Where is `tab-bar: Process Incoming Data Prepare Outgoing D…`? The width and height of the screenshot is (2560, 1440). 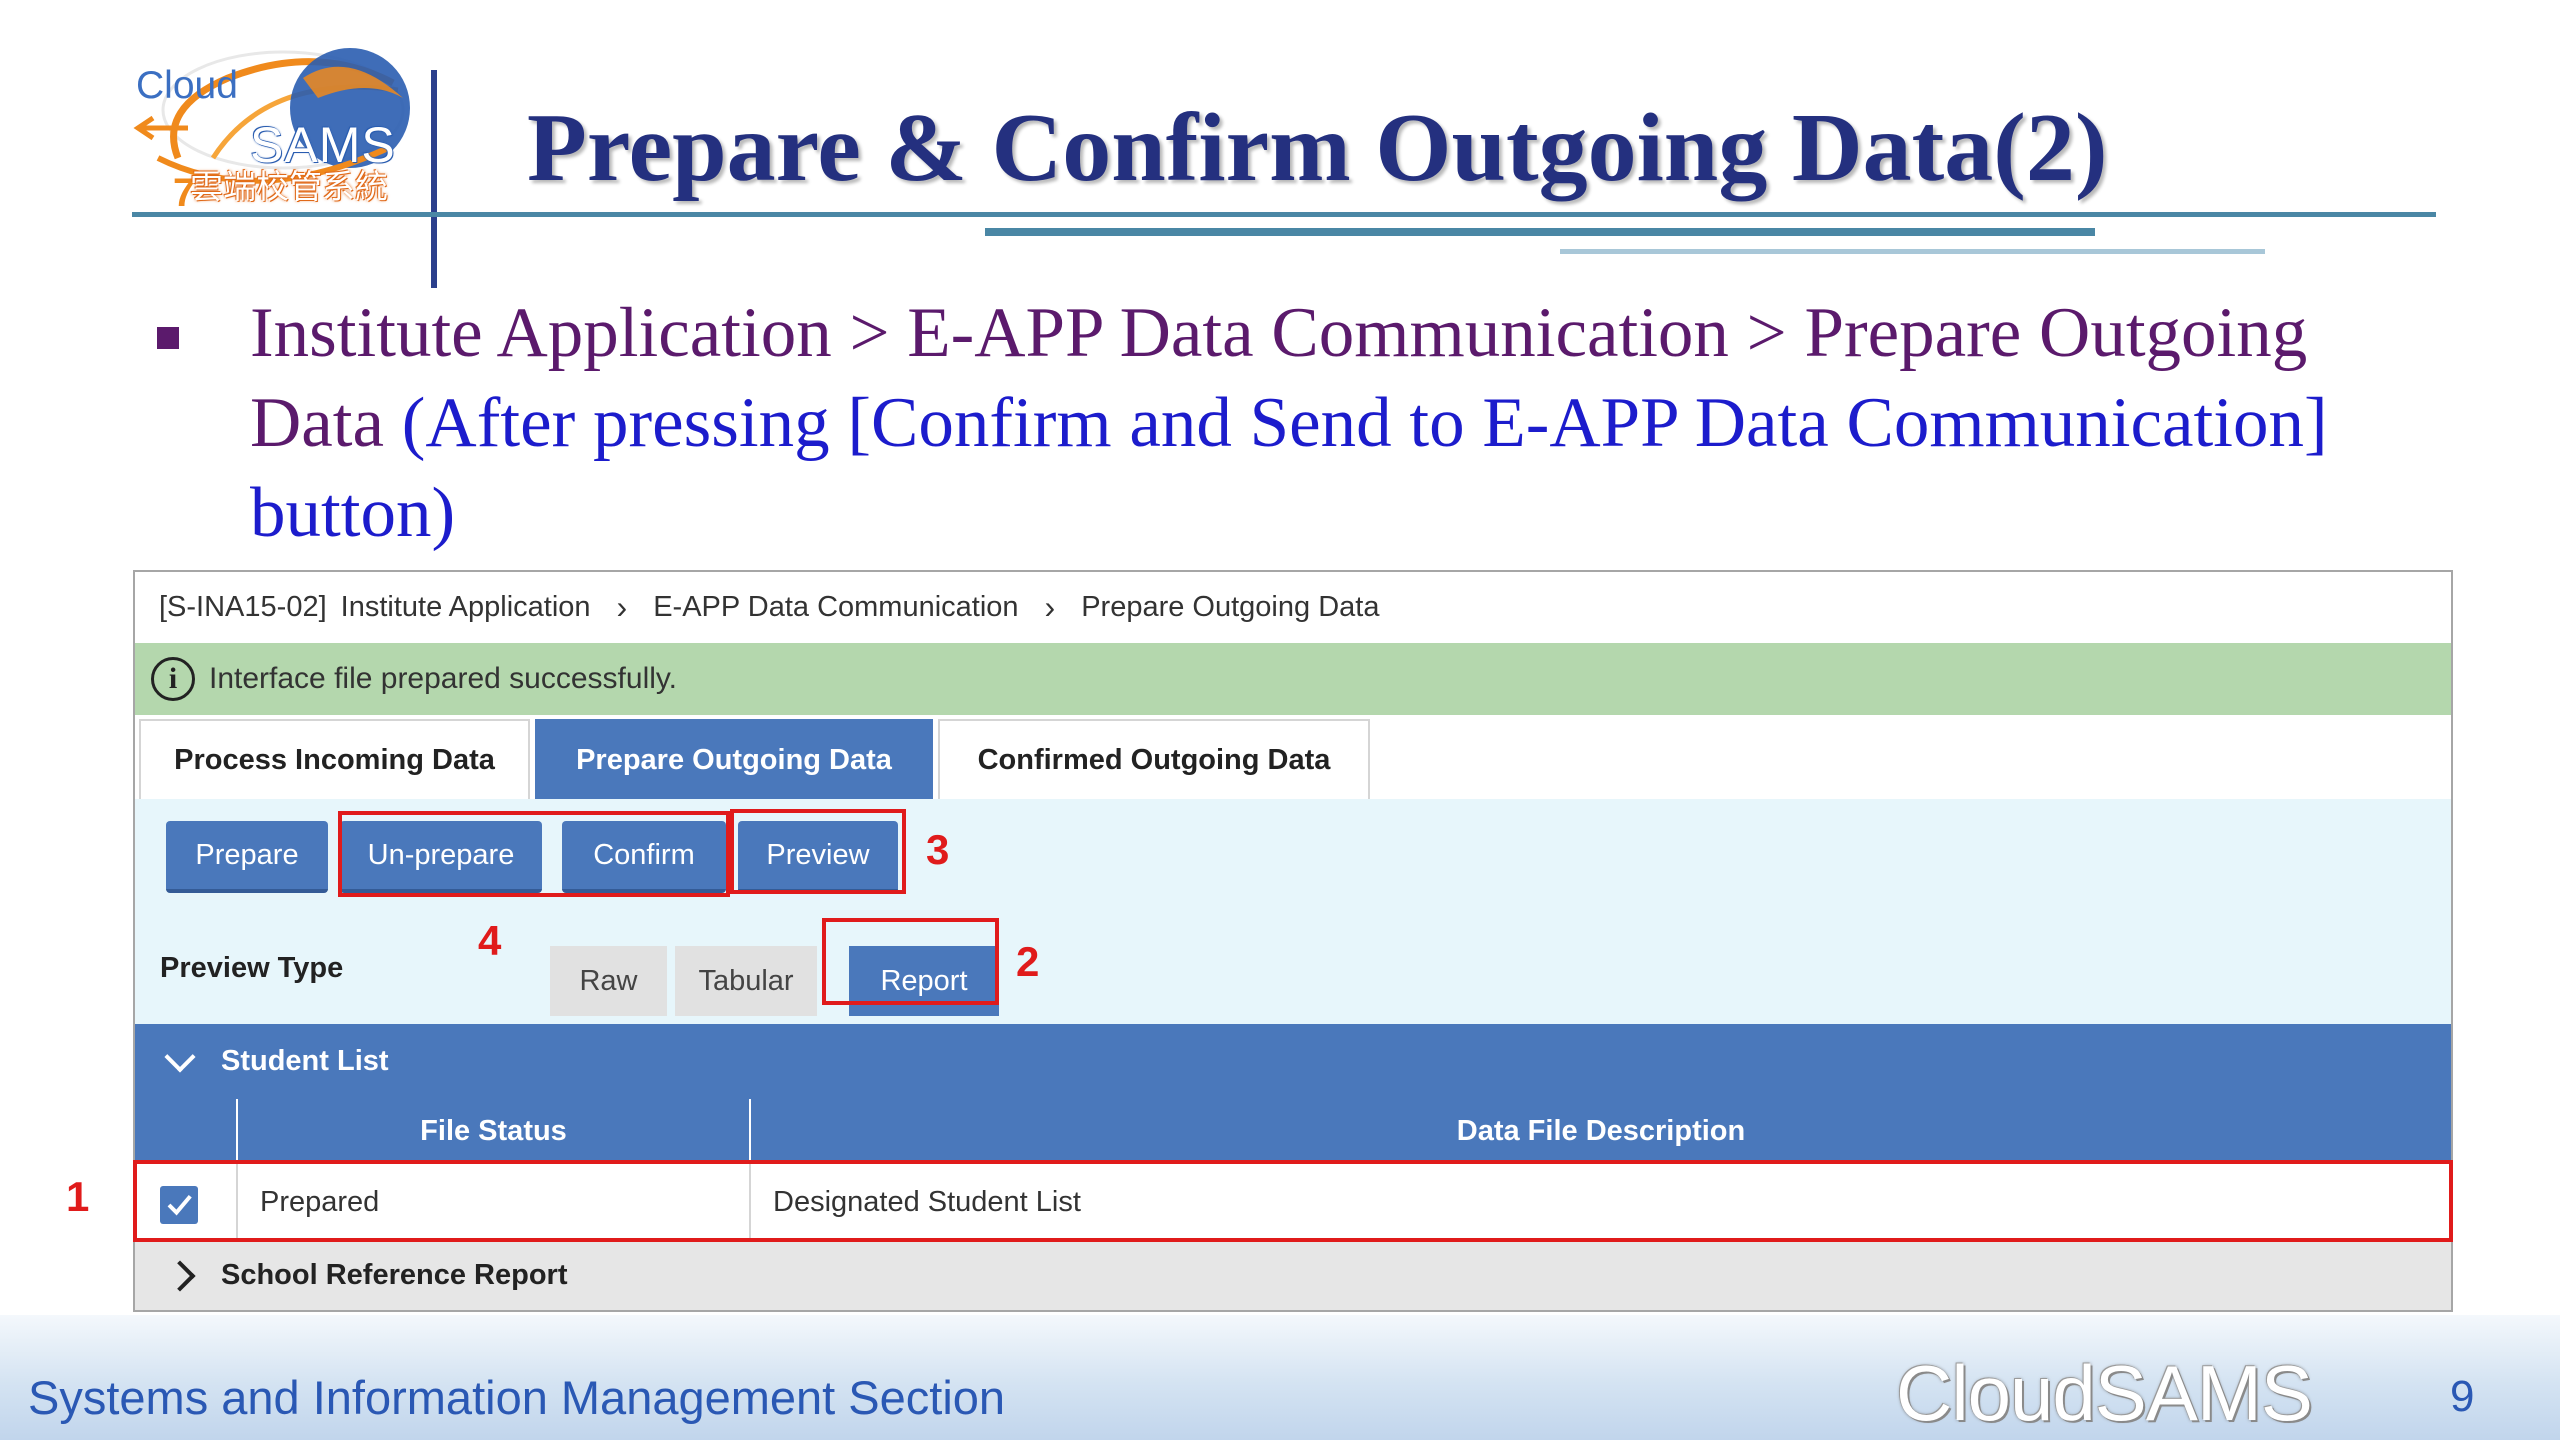 tab-bar: Process Incoming Data Prepare Outgoing D… is located at coordinates (1293, 758).